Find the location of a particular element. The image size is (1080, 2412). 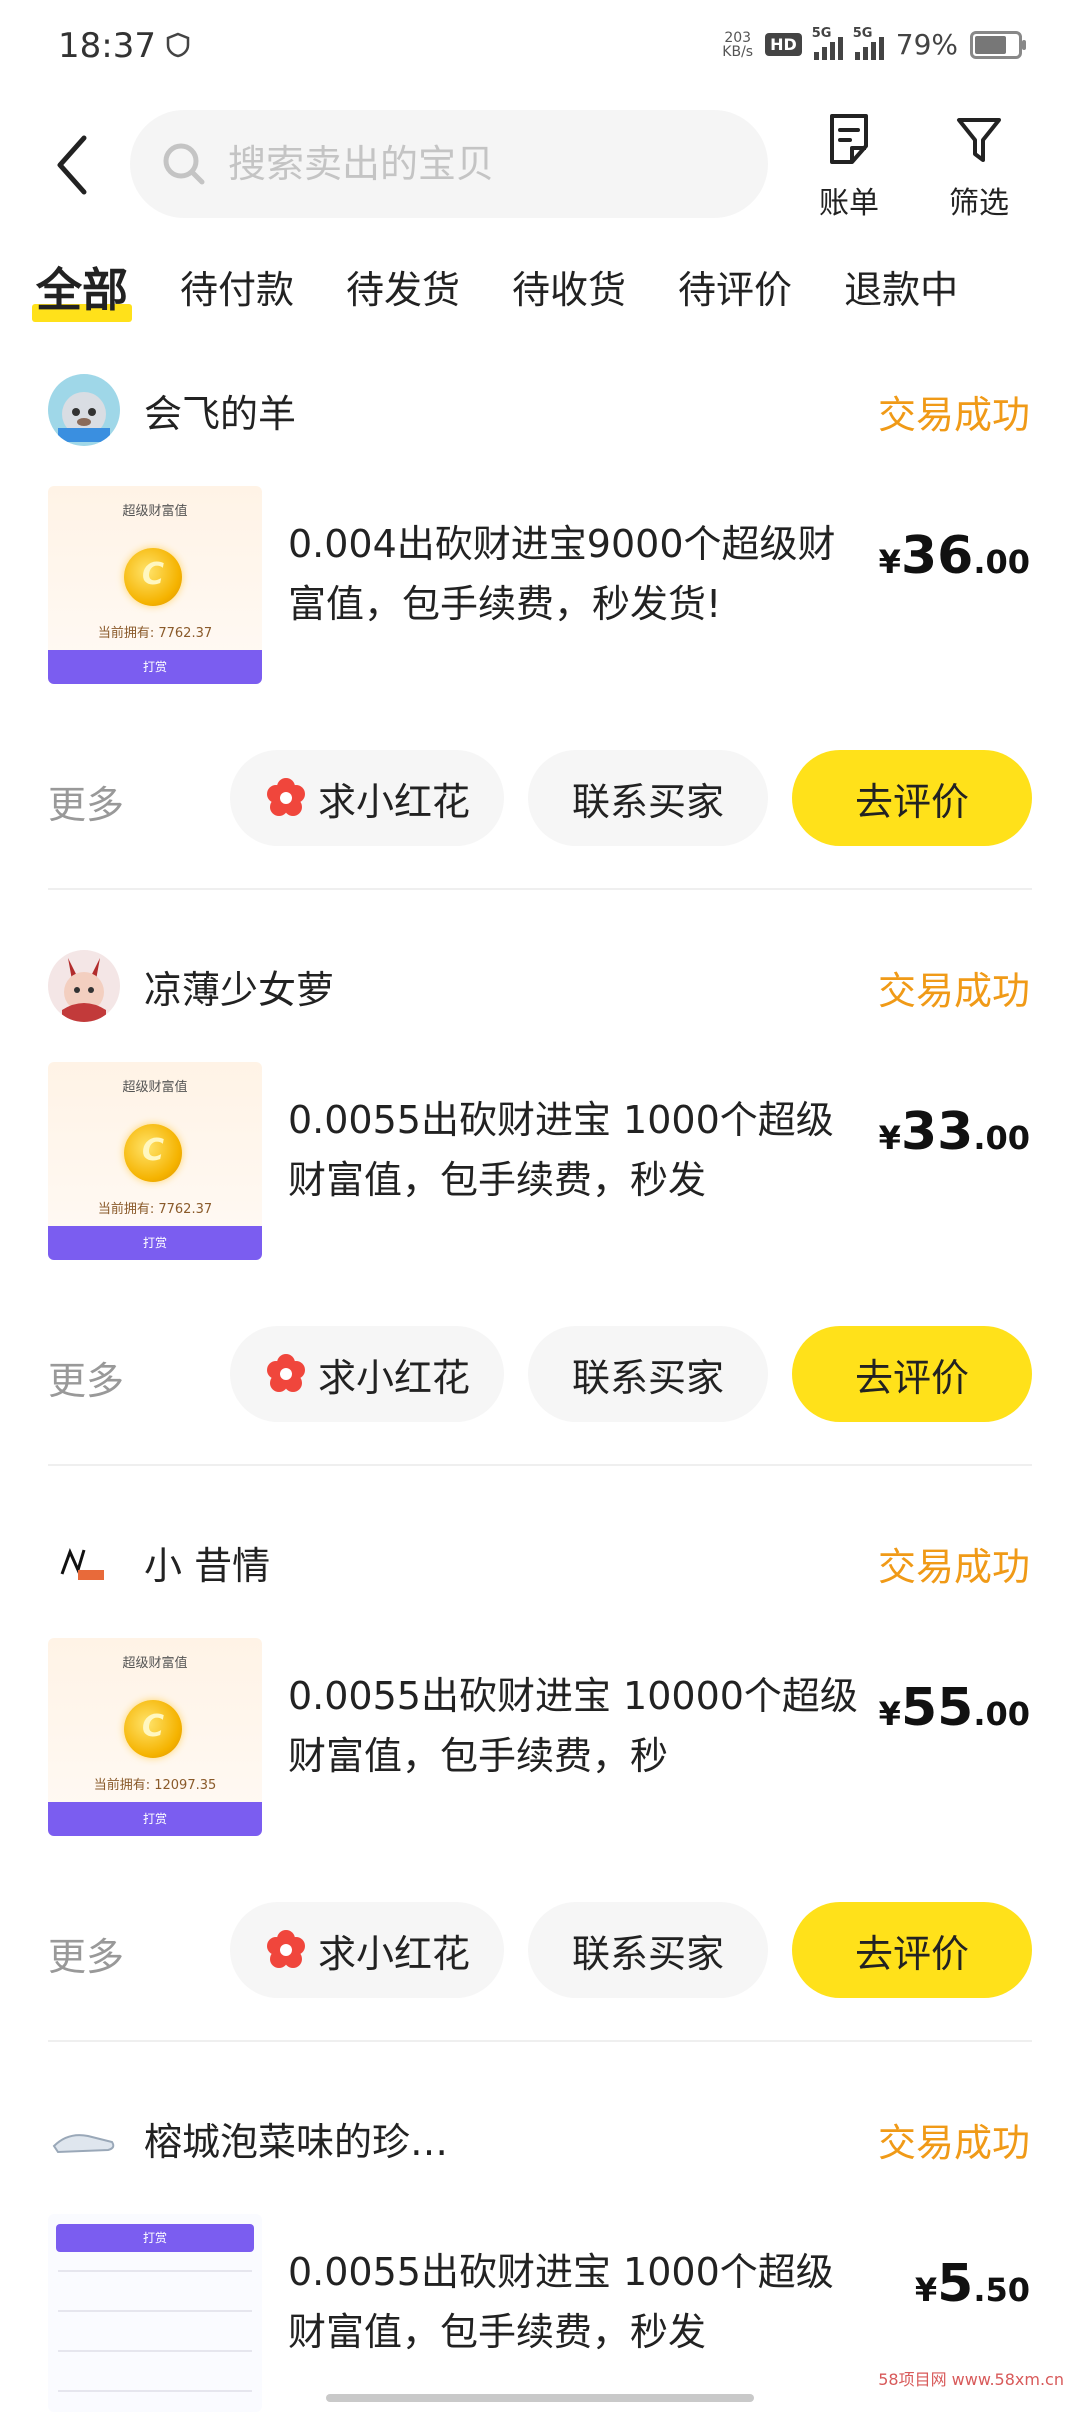

hd-voice-icon: HD is located at coordinates (783, 44).